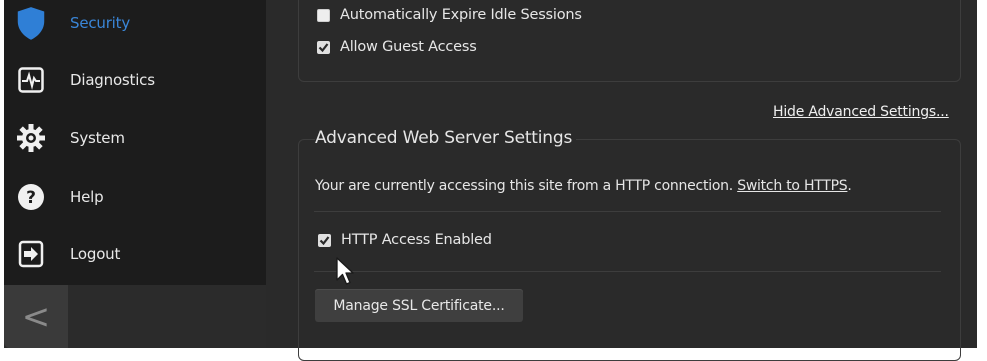 The width and height of the screenshot is (987, 361). I want to click on chevron-left-icon: <, so click(36, 316).